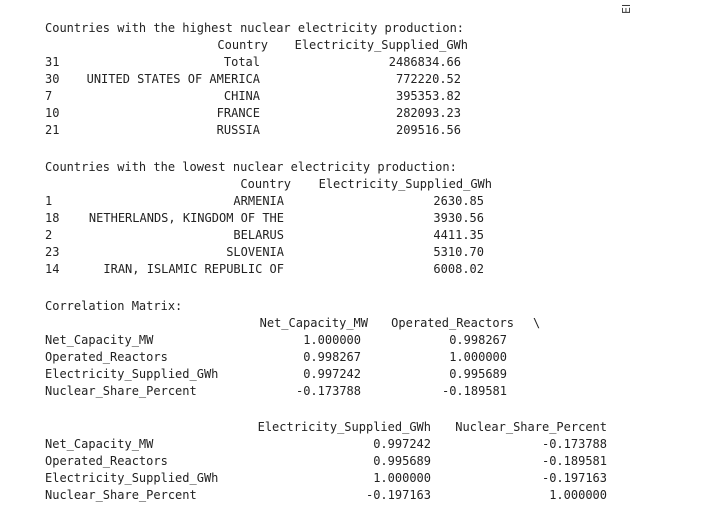 The image size is (728, 514). I want to click on row-country: CHINA, so click(241, 96).